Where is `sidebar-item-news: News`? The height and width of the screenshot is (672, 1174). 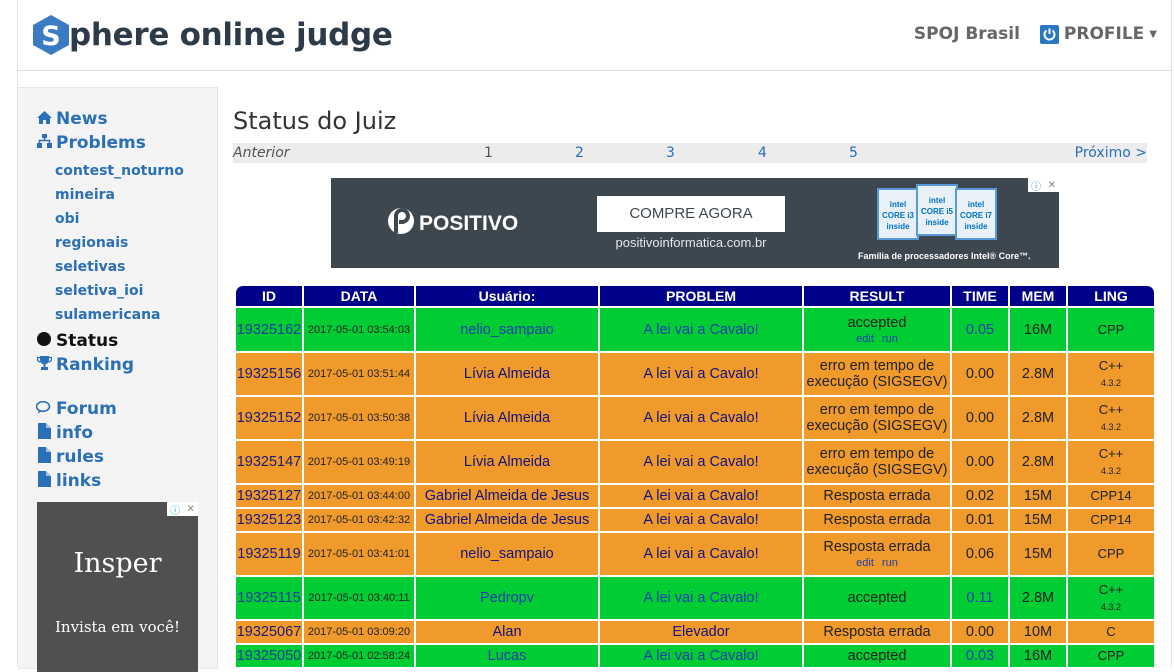 sidebar-item-news: News is located at coordinates (72, 119).